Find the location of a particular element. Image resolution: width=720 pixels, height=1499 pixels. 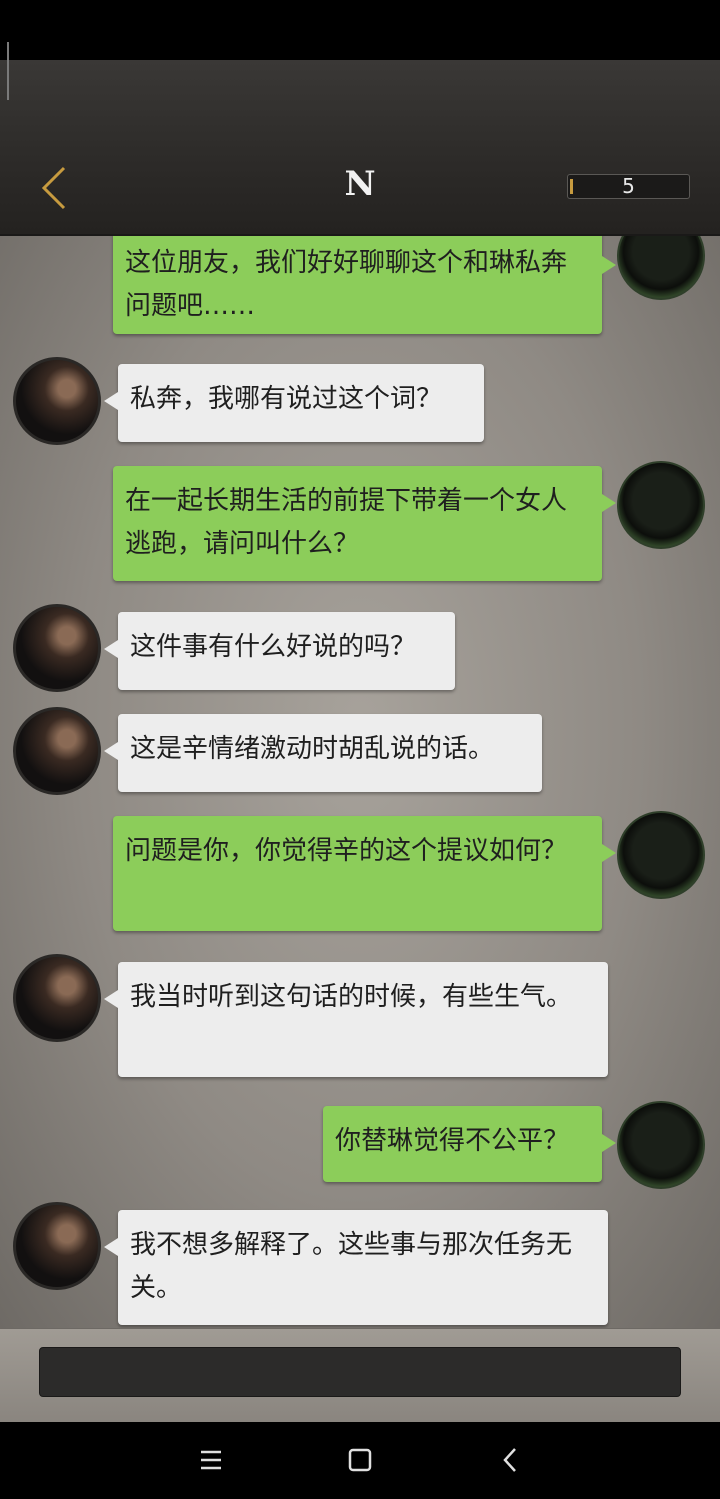

nav-home-button is located at coordinates (360, 1460).